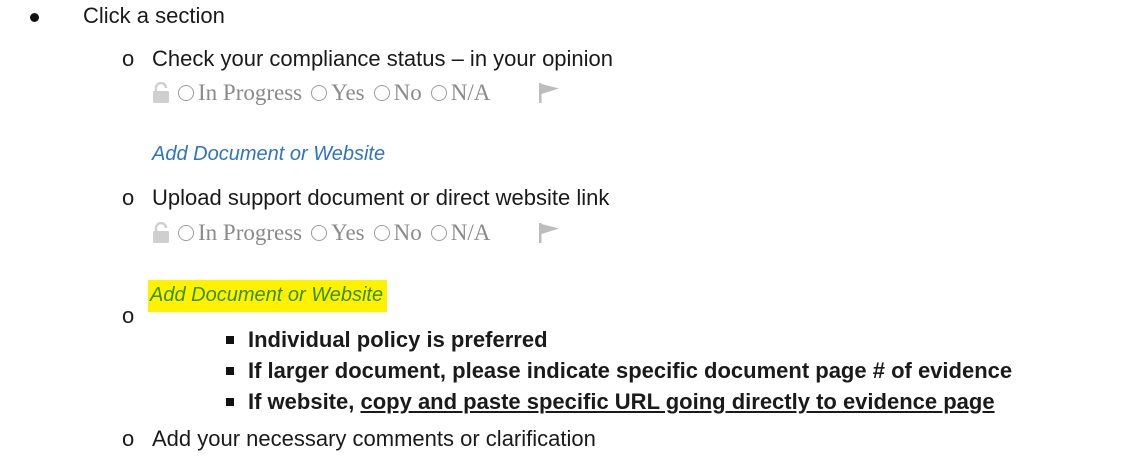  Describe the element at coordinates (154, 15) in the screenshot. I see `item-click-section: Click a section` at that location.